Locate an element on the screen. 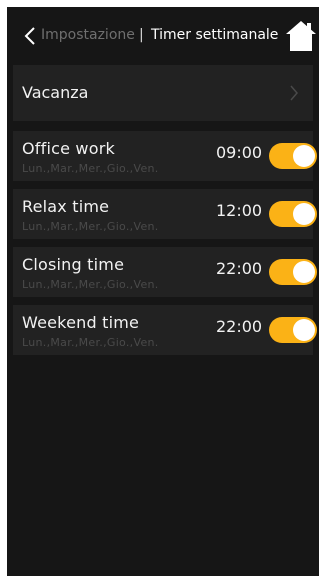  timer-name: Weekend time is located at coordinates (81, 322).